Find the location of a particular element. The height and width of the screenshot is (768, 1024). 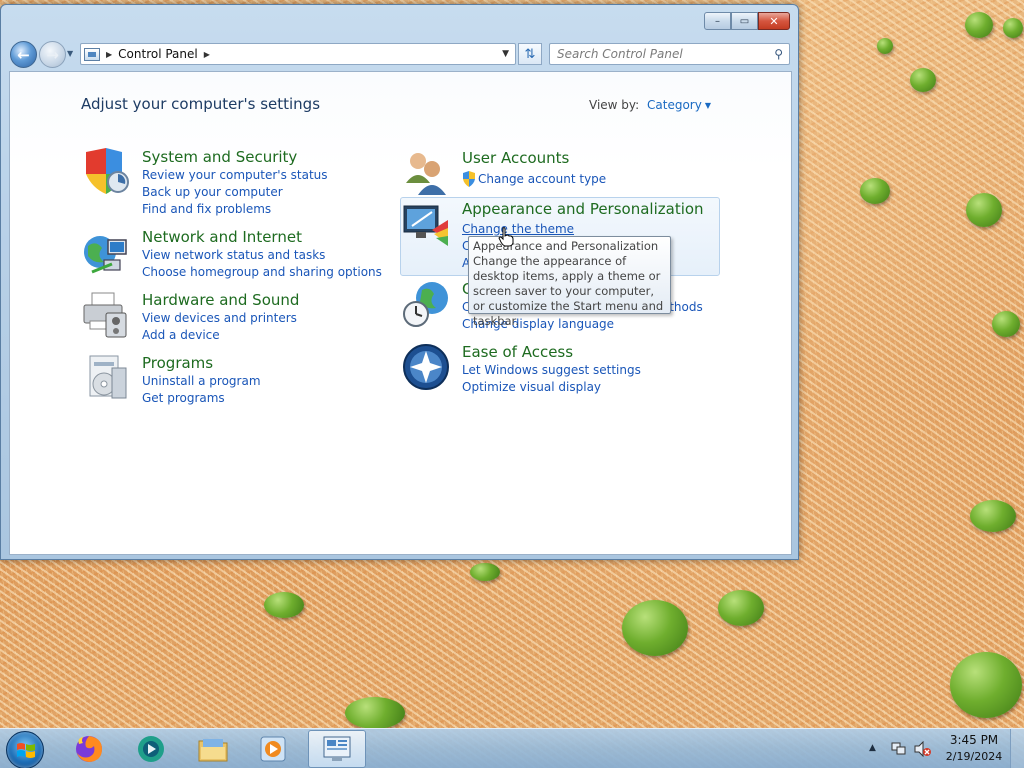

taskbar-file-explorer is located at coordinates (213, 749).